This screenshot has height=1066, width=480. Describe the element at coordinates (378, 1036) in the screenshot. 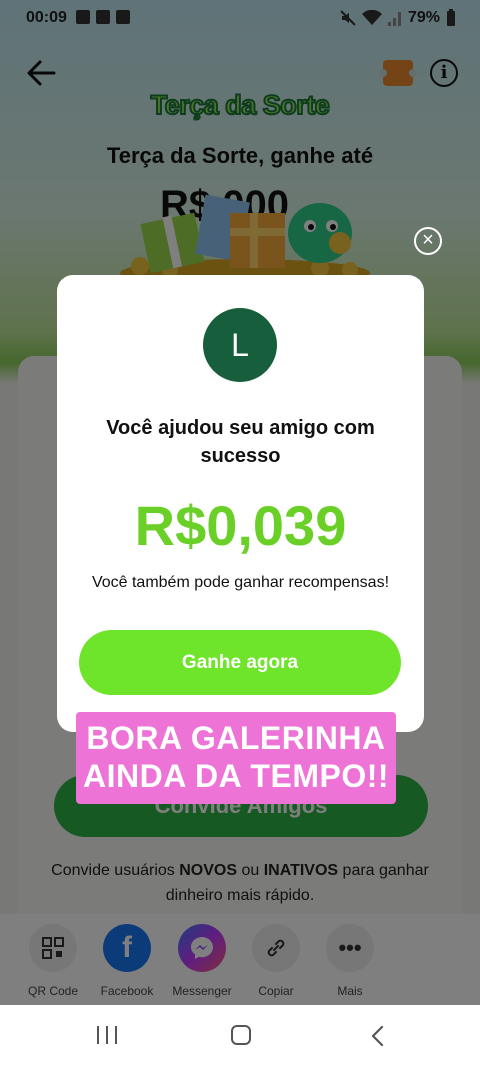

I see `system-back-icon` at that location.